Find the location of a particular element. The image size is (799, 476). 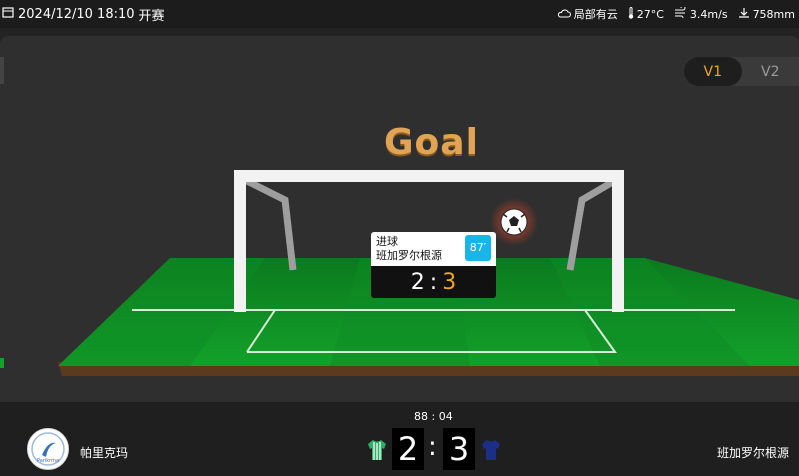

home-team-name: 帕里克玛 is located at coordinates (104, 453).